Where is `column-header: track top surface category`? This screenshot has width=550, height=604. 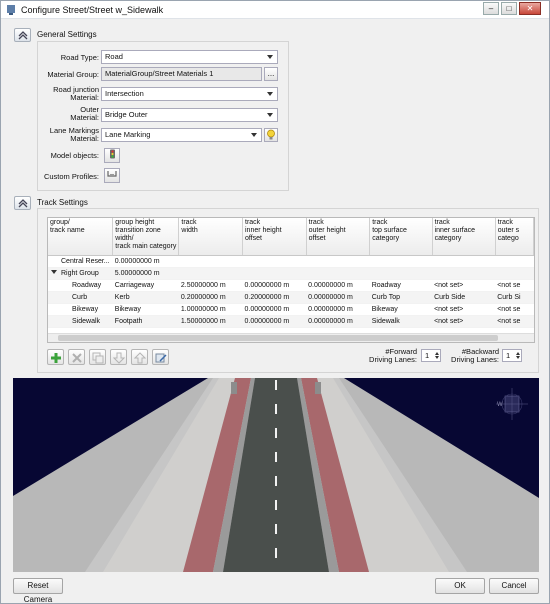
column-header: track top surface category is located at coordinates (401, 237).